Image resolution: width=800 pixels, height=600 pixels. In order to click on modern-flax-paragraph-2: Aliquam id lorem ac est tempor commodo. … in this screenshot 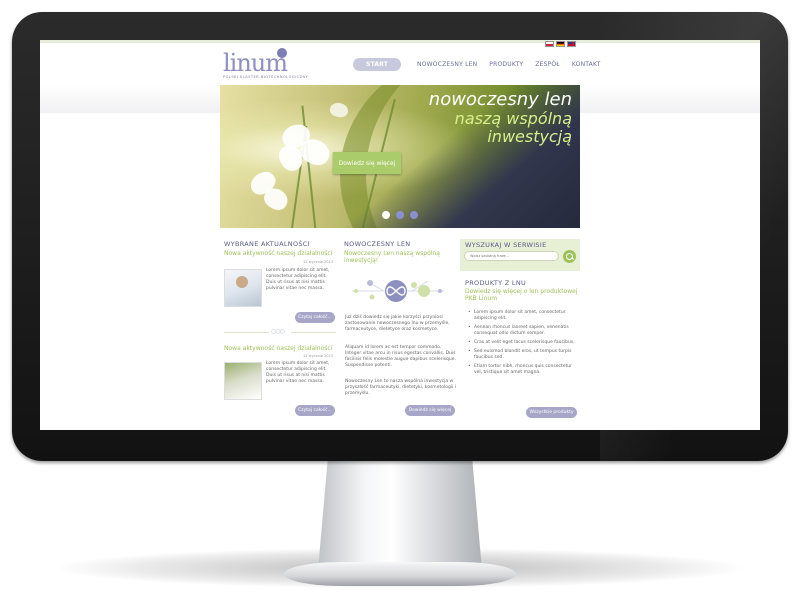, I will do `click(400, 356)`.